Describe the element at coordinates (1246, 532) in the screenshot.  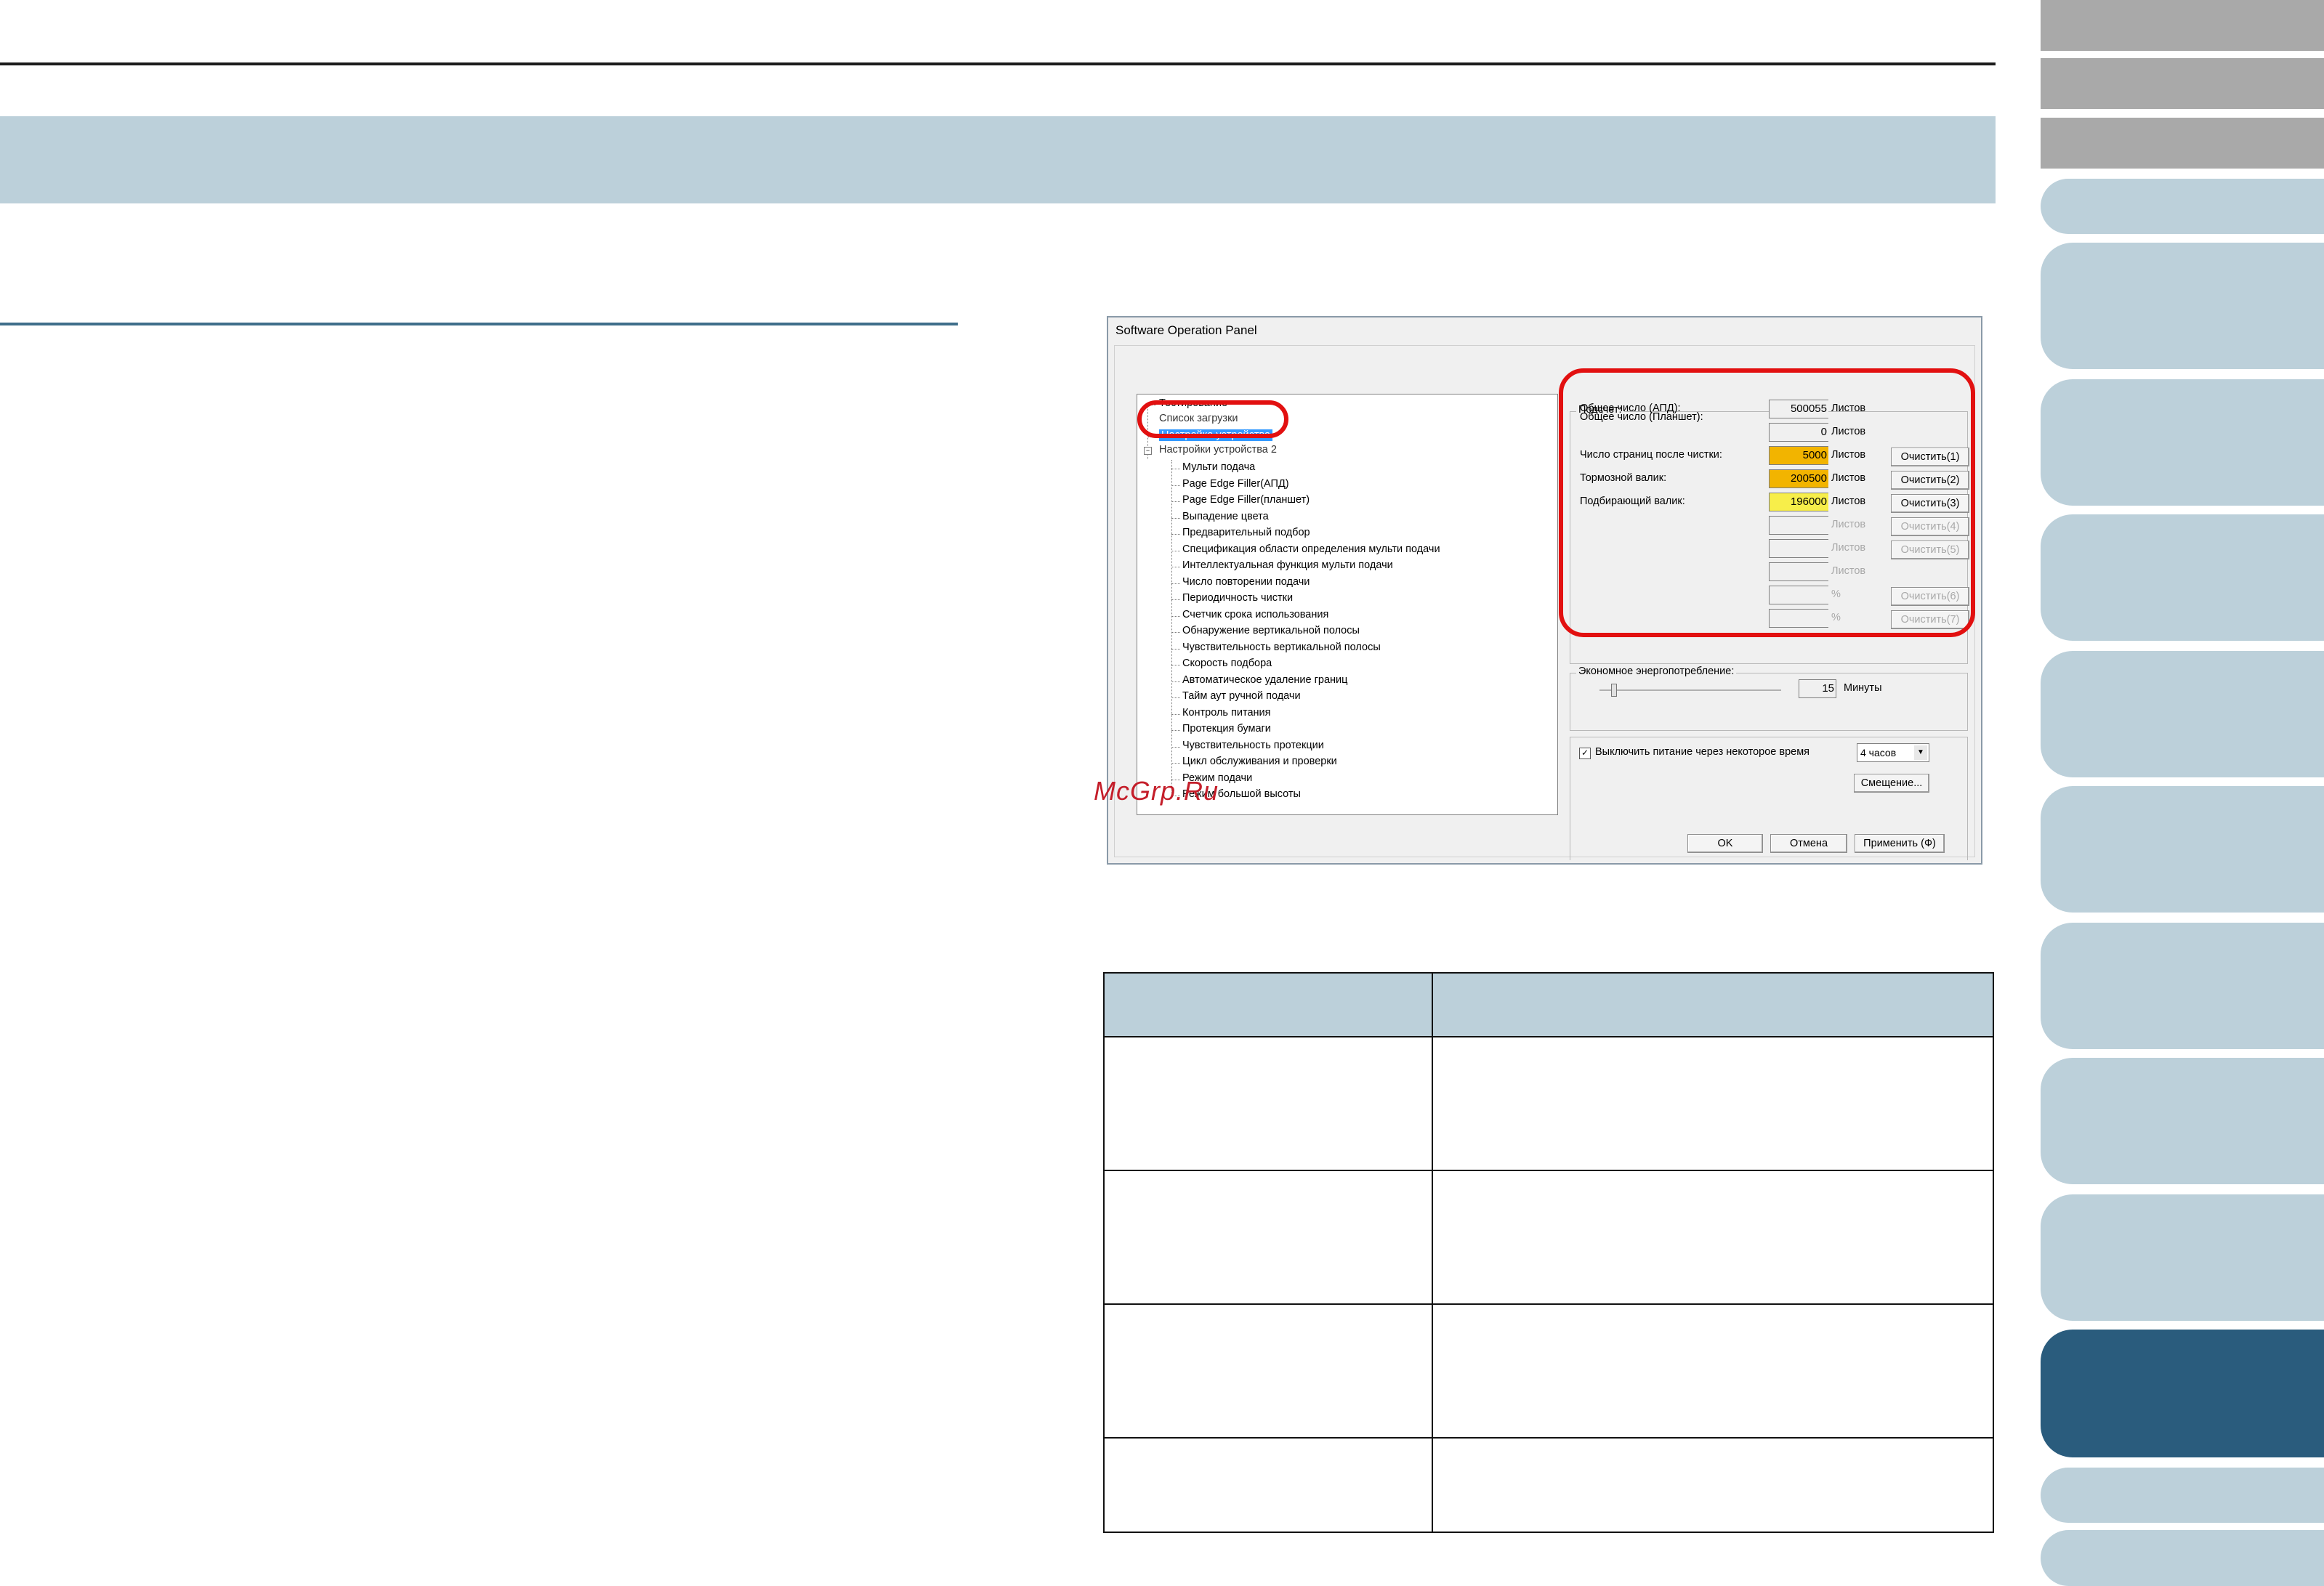
I see `tree-subitem: Предварительный подбор` at that location.